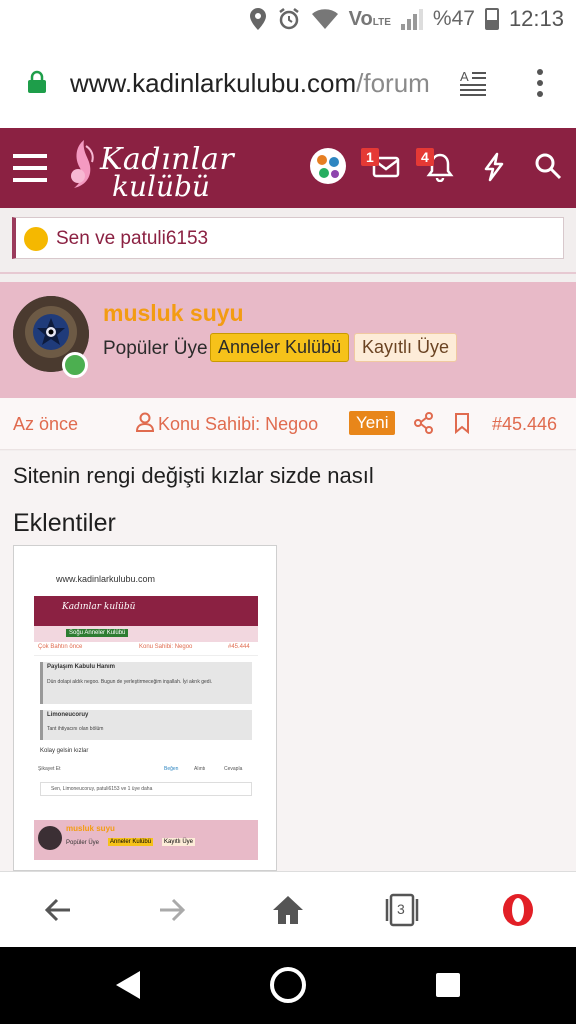 This screenshot has height=1024, width=576. I want to click on thumb-role-badge: Anneler Kulübü, so click(131, 842).